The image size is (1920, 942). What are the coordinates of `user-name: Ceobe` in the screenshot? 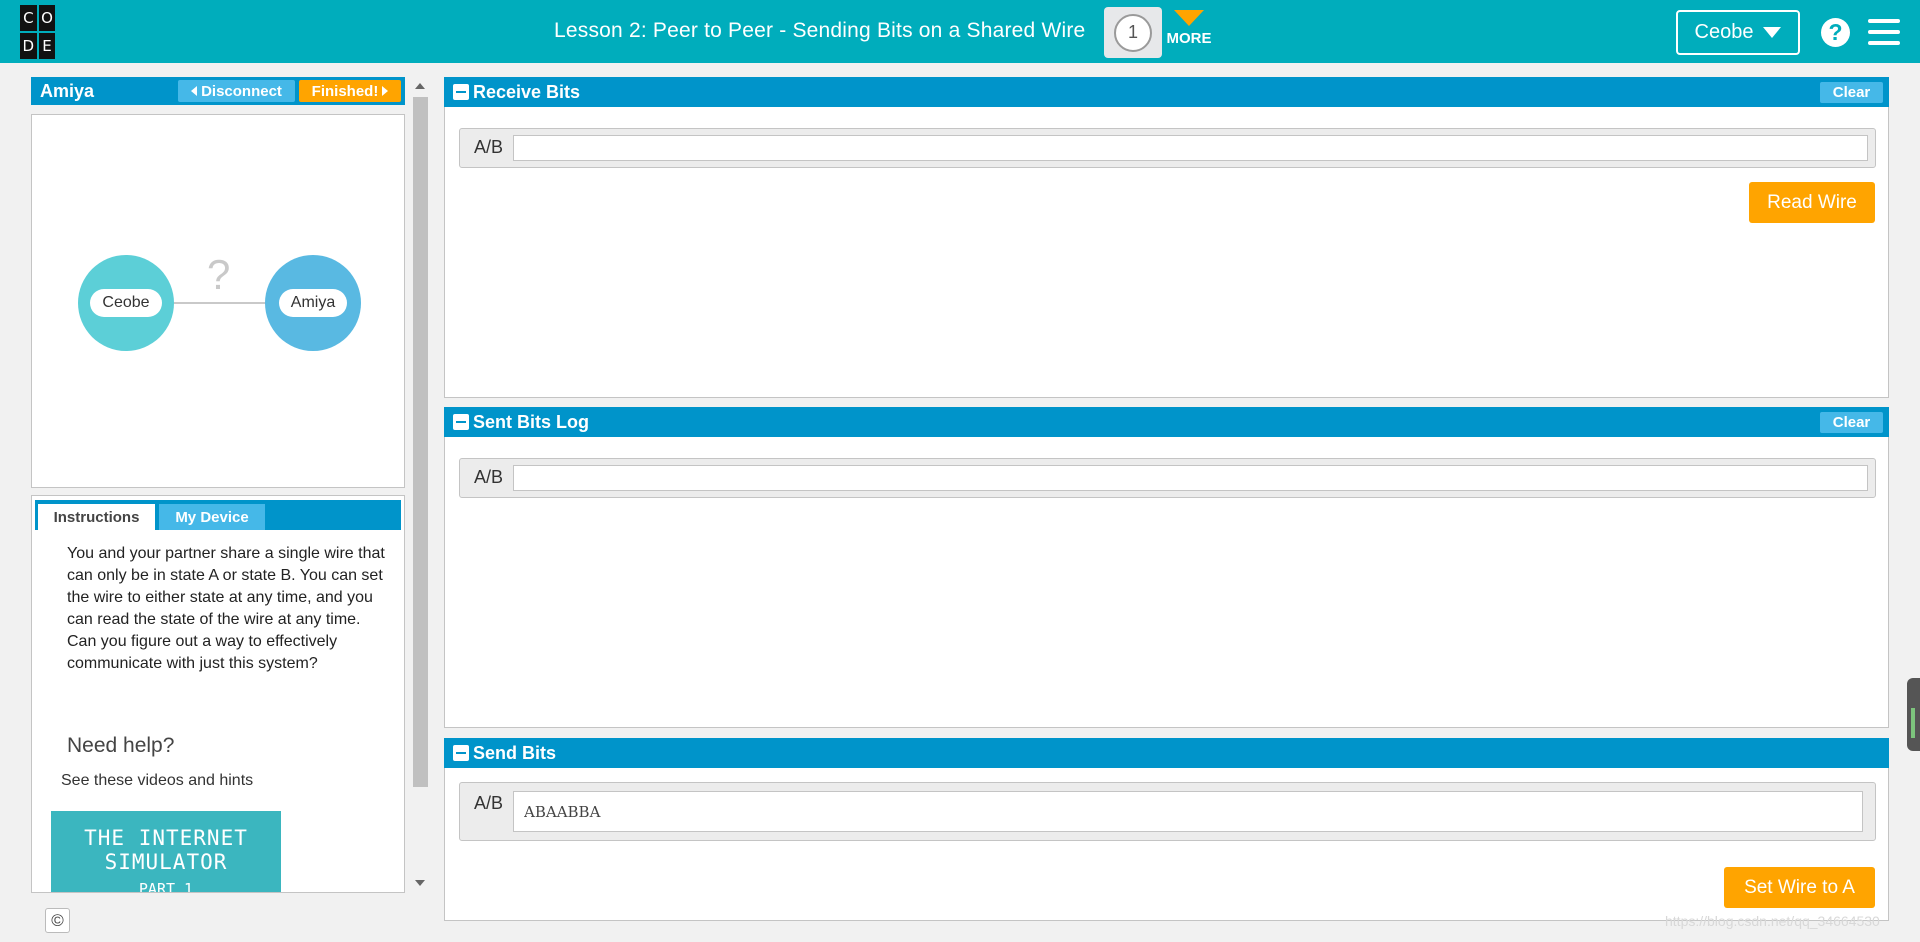 It's located at (1724, 32).